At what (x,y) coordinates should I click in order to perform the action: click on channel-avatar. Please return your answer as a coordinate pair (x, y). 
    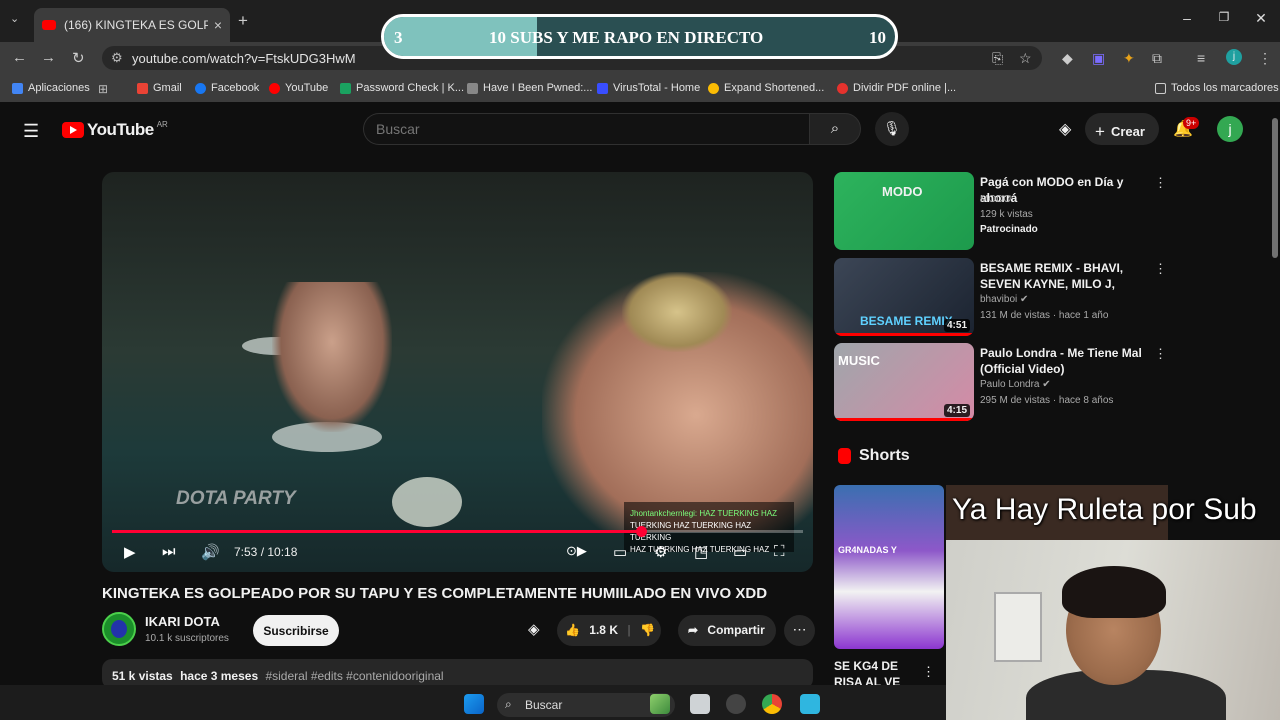
    Looking at the image, I should click on (119, 629).